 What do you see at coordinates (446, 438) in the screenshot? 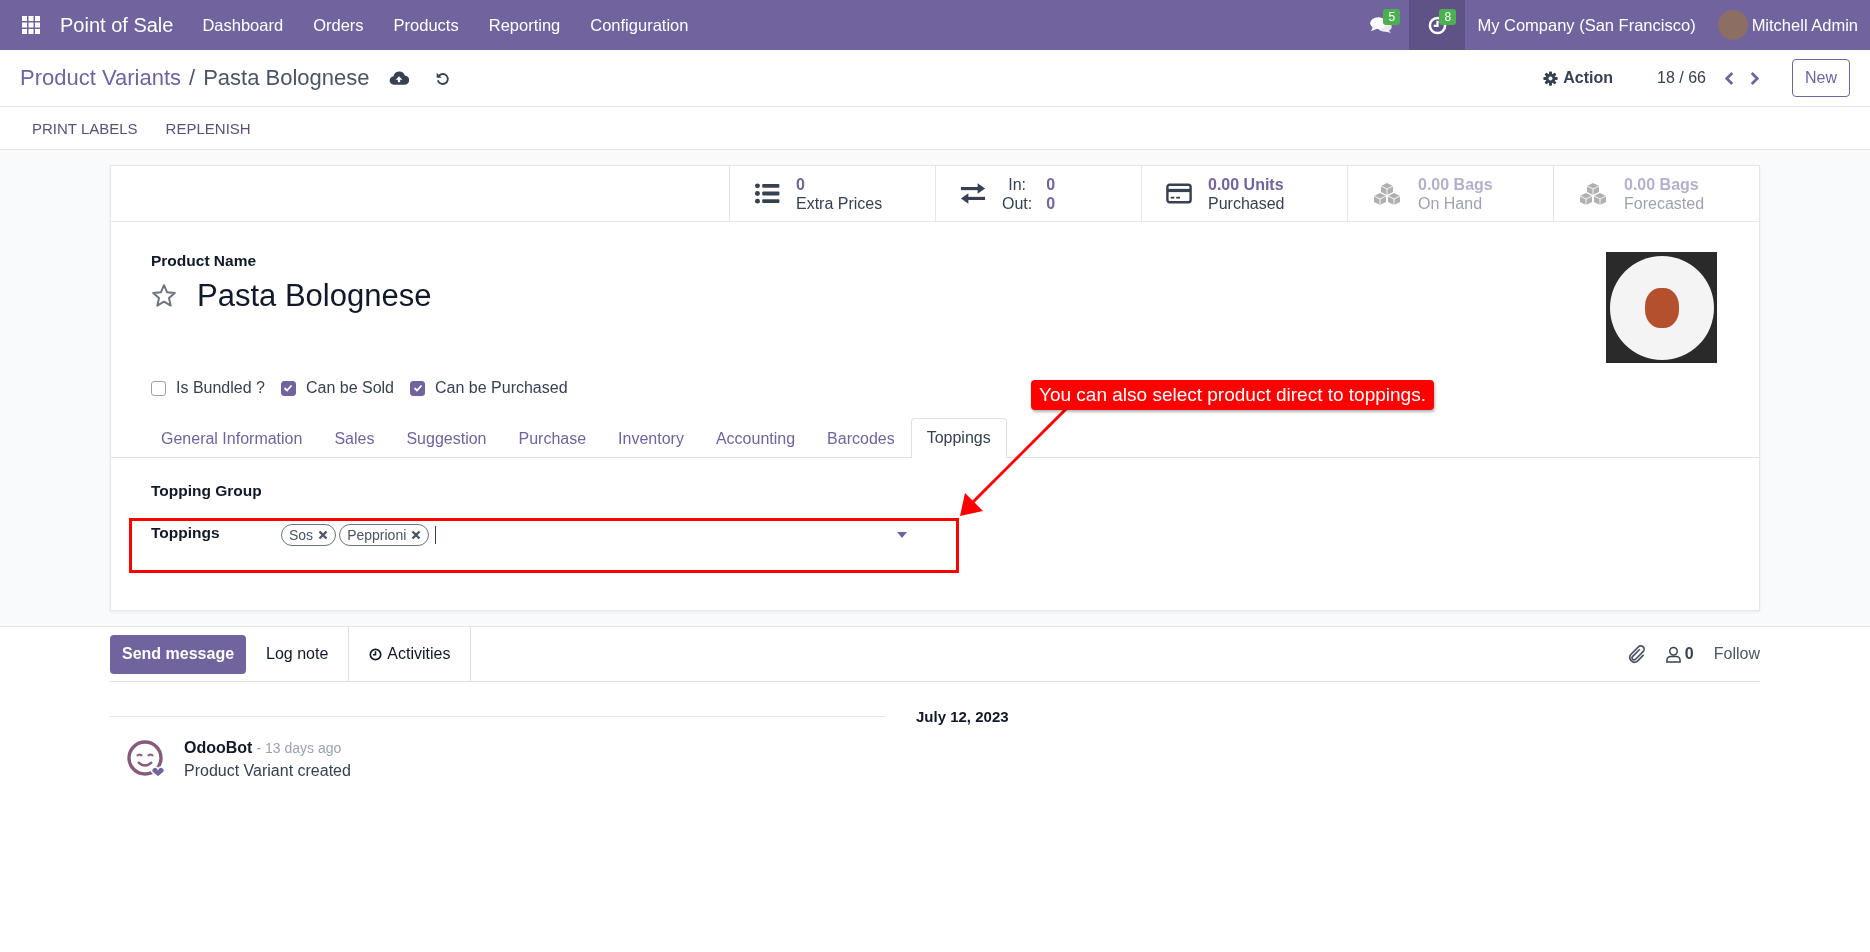
I see `tab: Suggestion` at bounding box center [446, 438].